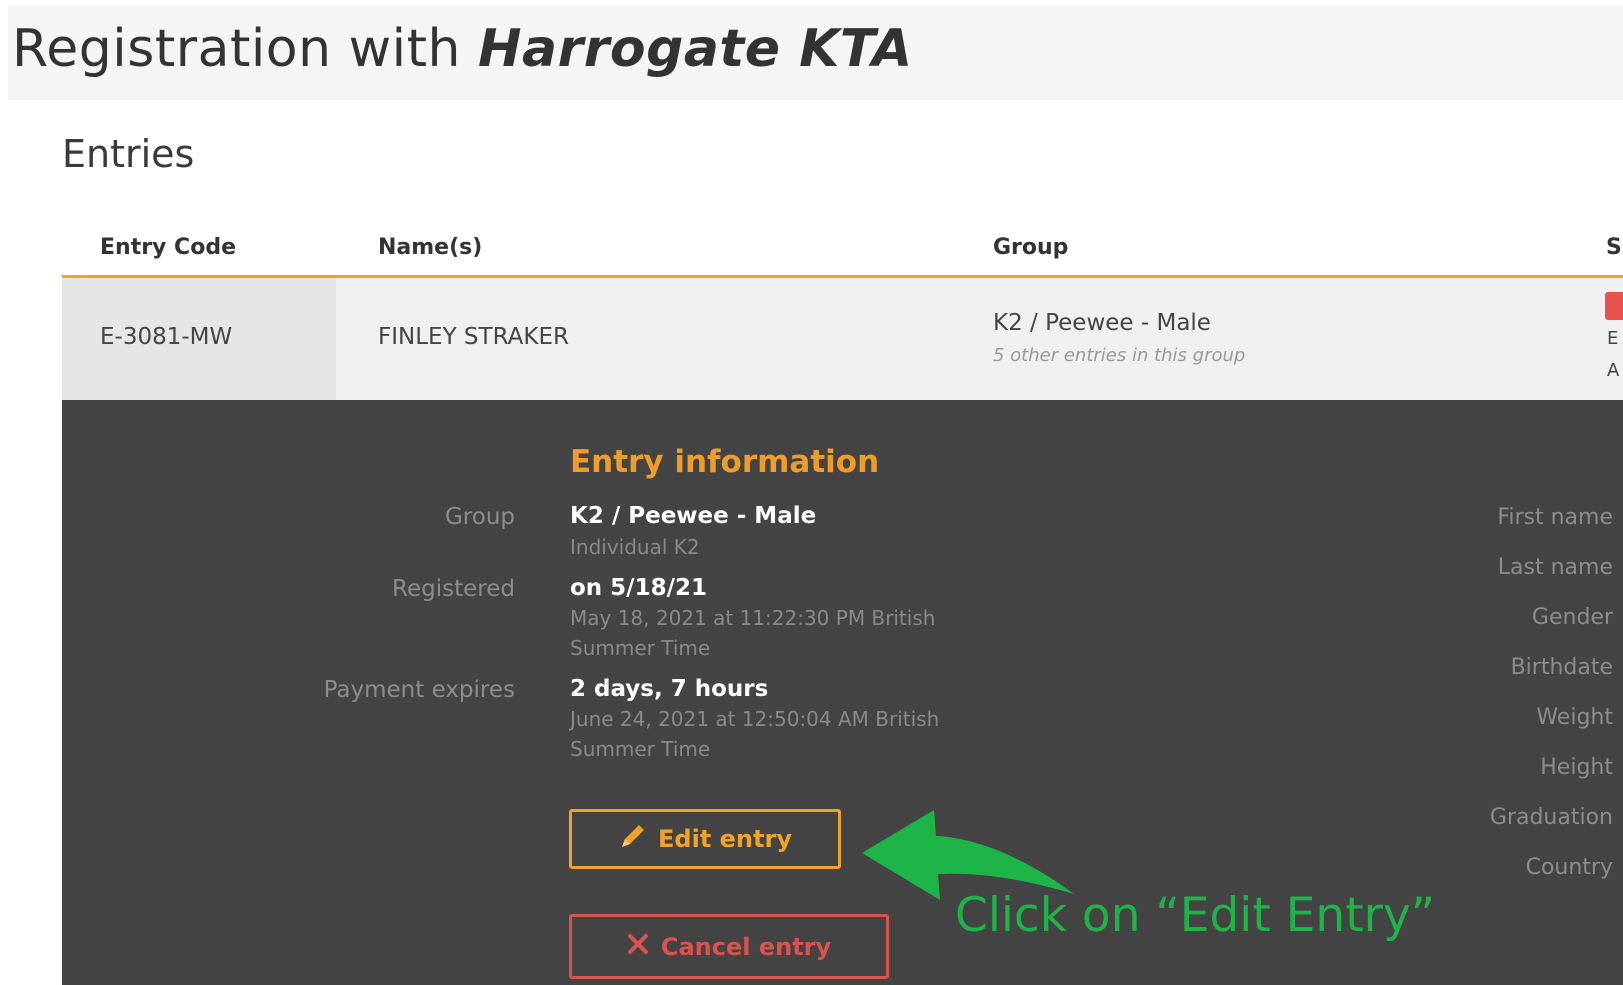 Image resolution: width=1623 pixels, height=985 pixels. What do you see at coordinates (640, 749) in the screenshot?
I see `payment-expires-timezone: Summer Time` at bounding box center [640, 749].